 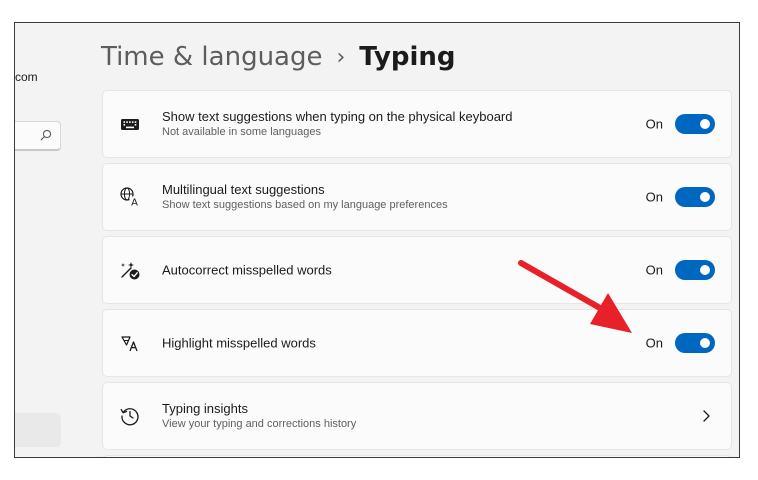 I want to click on setting-description: Not available in some languages, so click(x=241, y=132).